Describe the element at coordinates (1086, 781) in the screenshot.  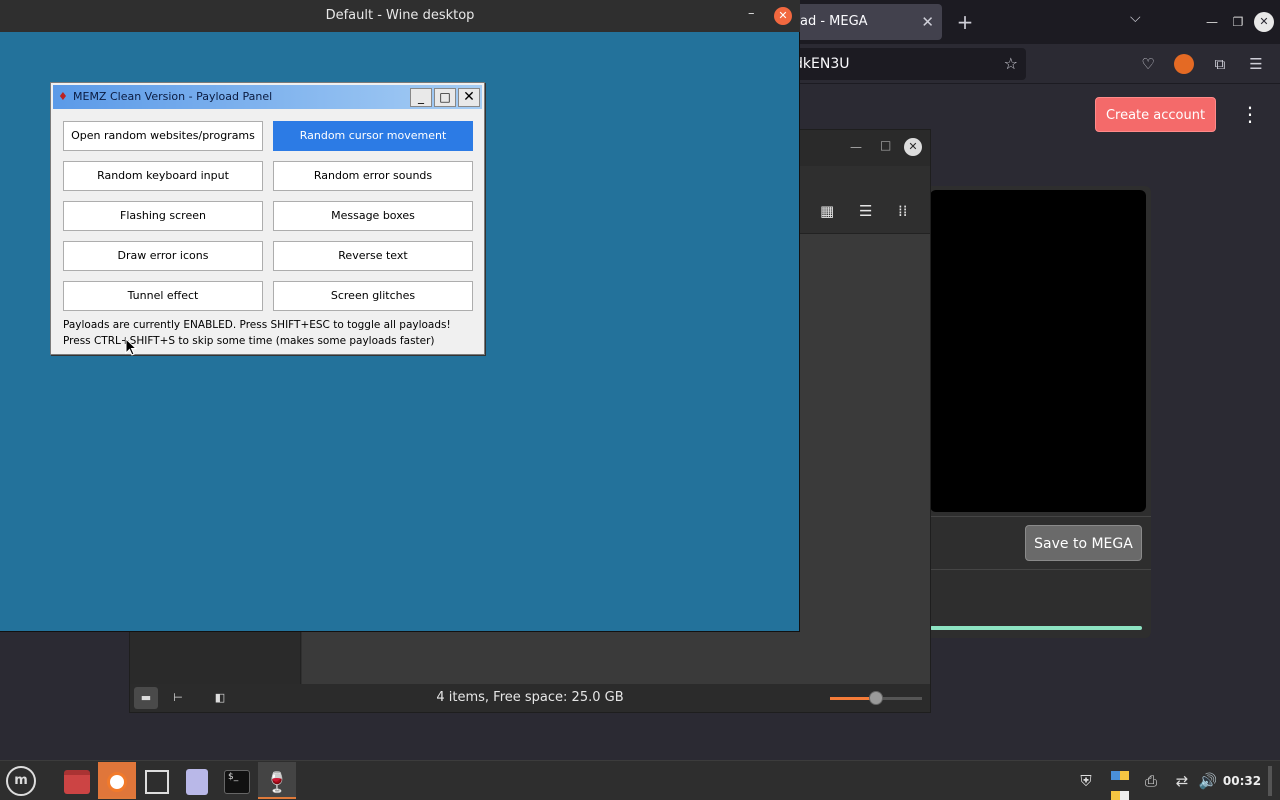
I see `shield-icon: ⛨` at that location.